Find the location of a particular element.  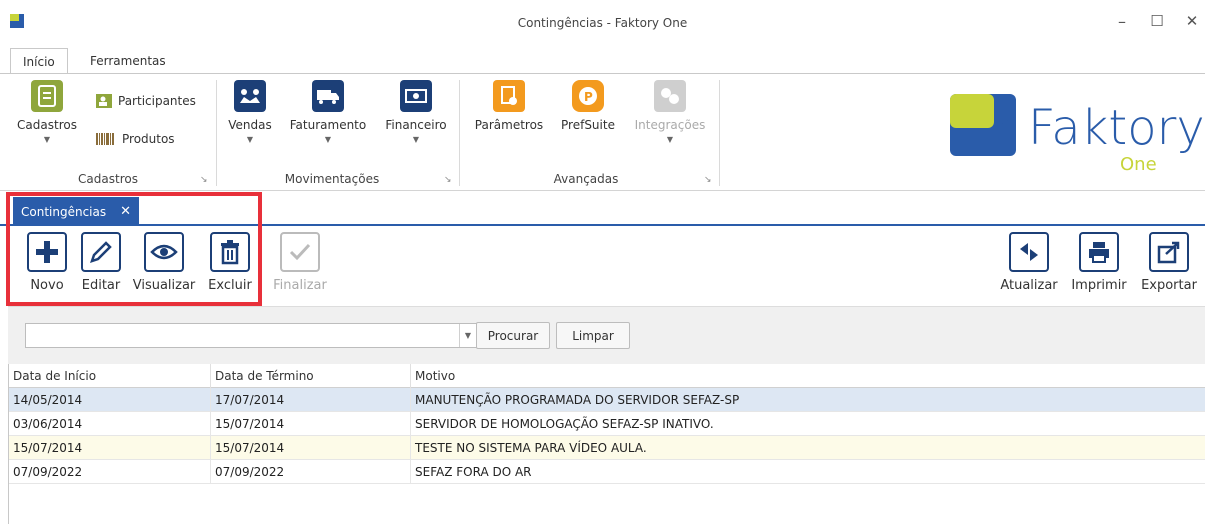

prefsuite-button: P PrefSuite is located at coordinates (588, 106).